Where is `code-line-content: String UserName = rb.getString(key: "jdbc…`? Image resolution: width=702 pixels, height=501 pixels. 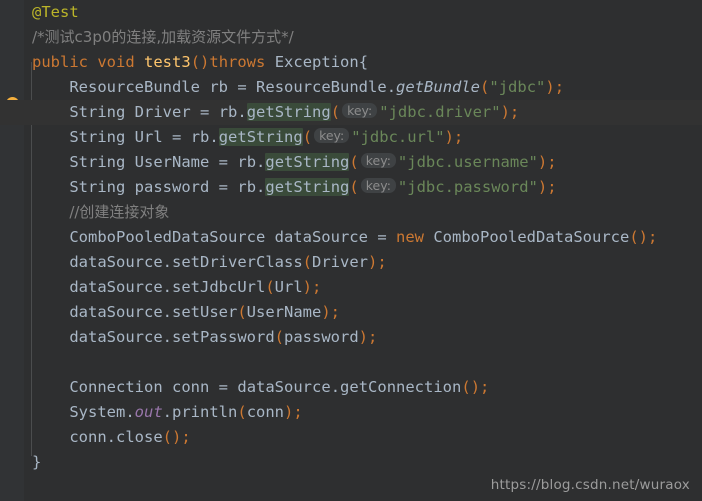
code-line-content: String UserName = rb.getString(key: "jdbc… is located at coordinates (294, 162).